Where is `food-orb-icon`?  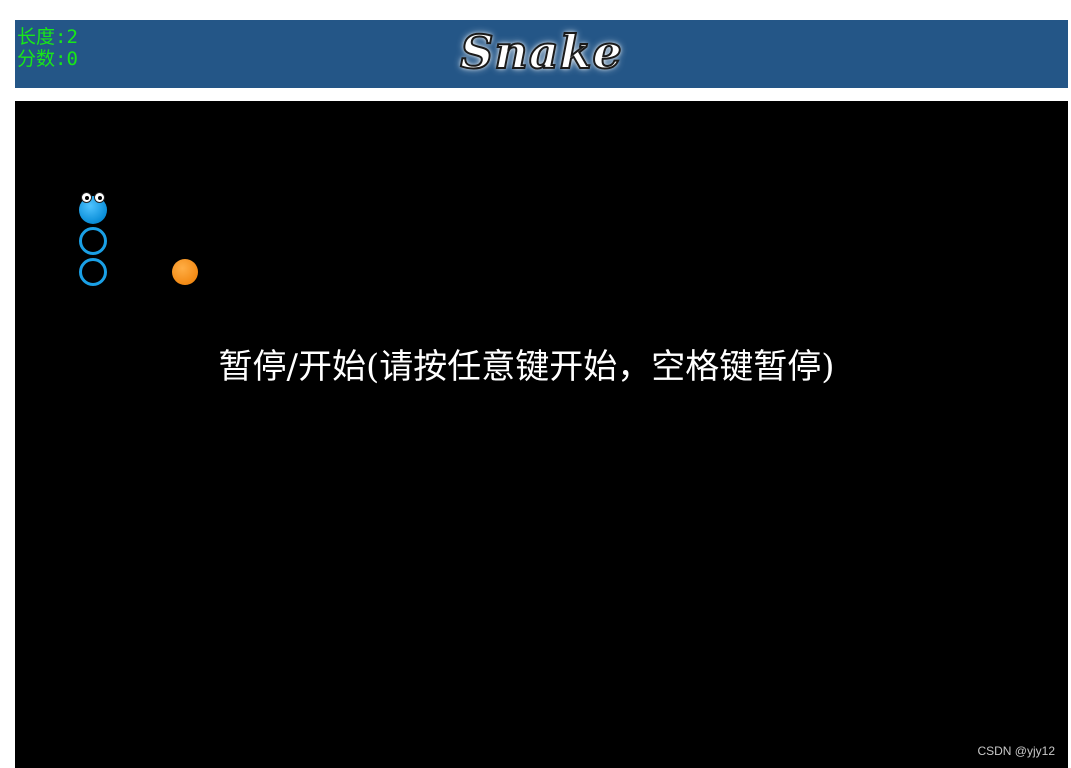 food-orb-icon is located at coordinates (185, 272).